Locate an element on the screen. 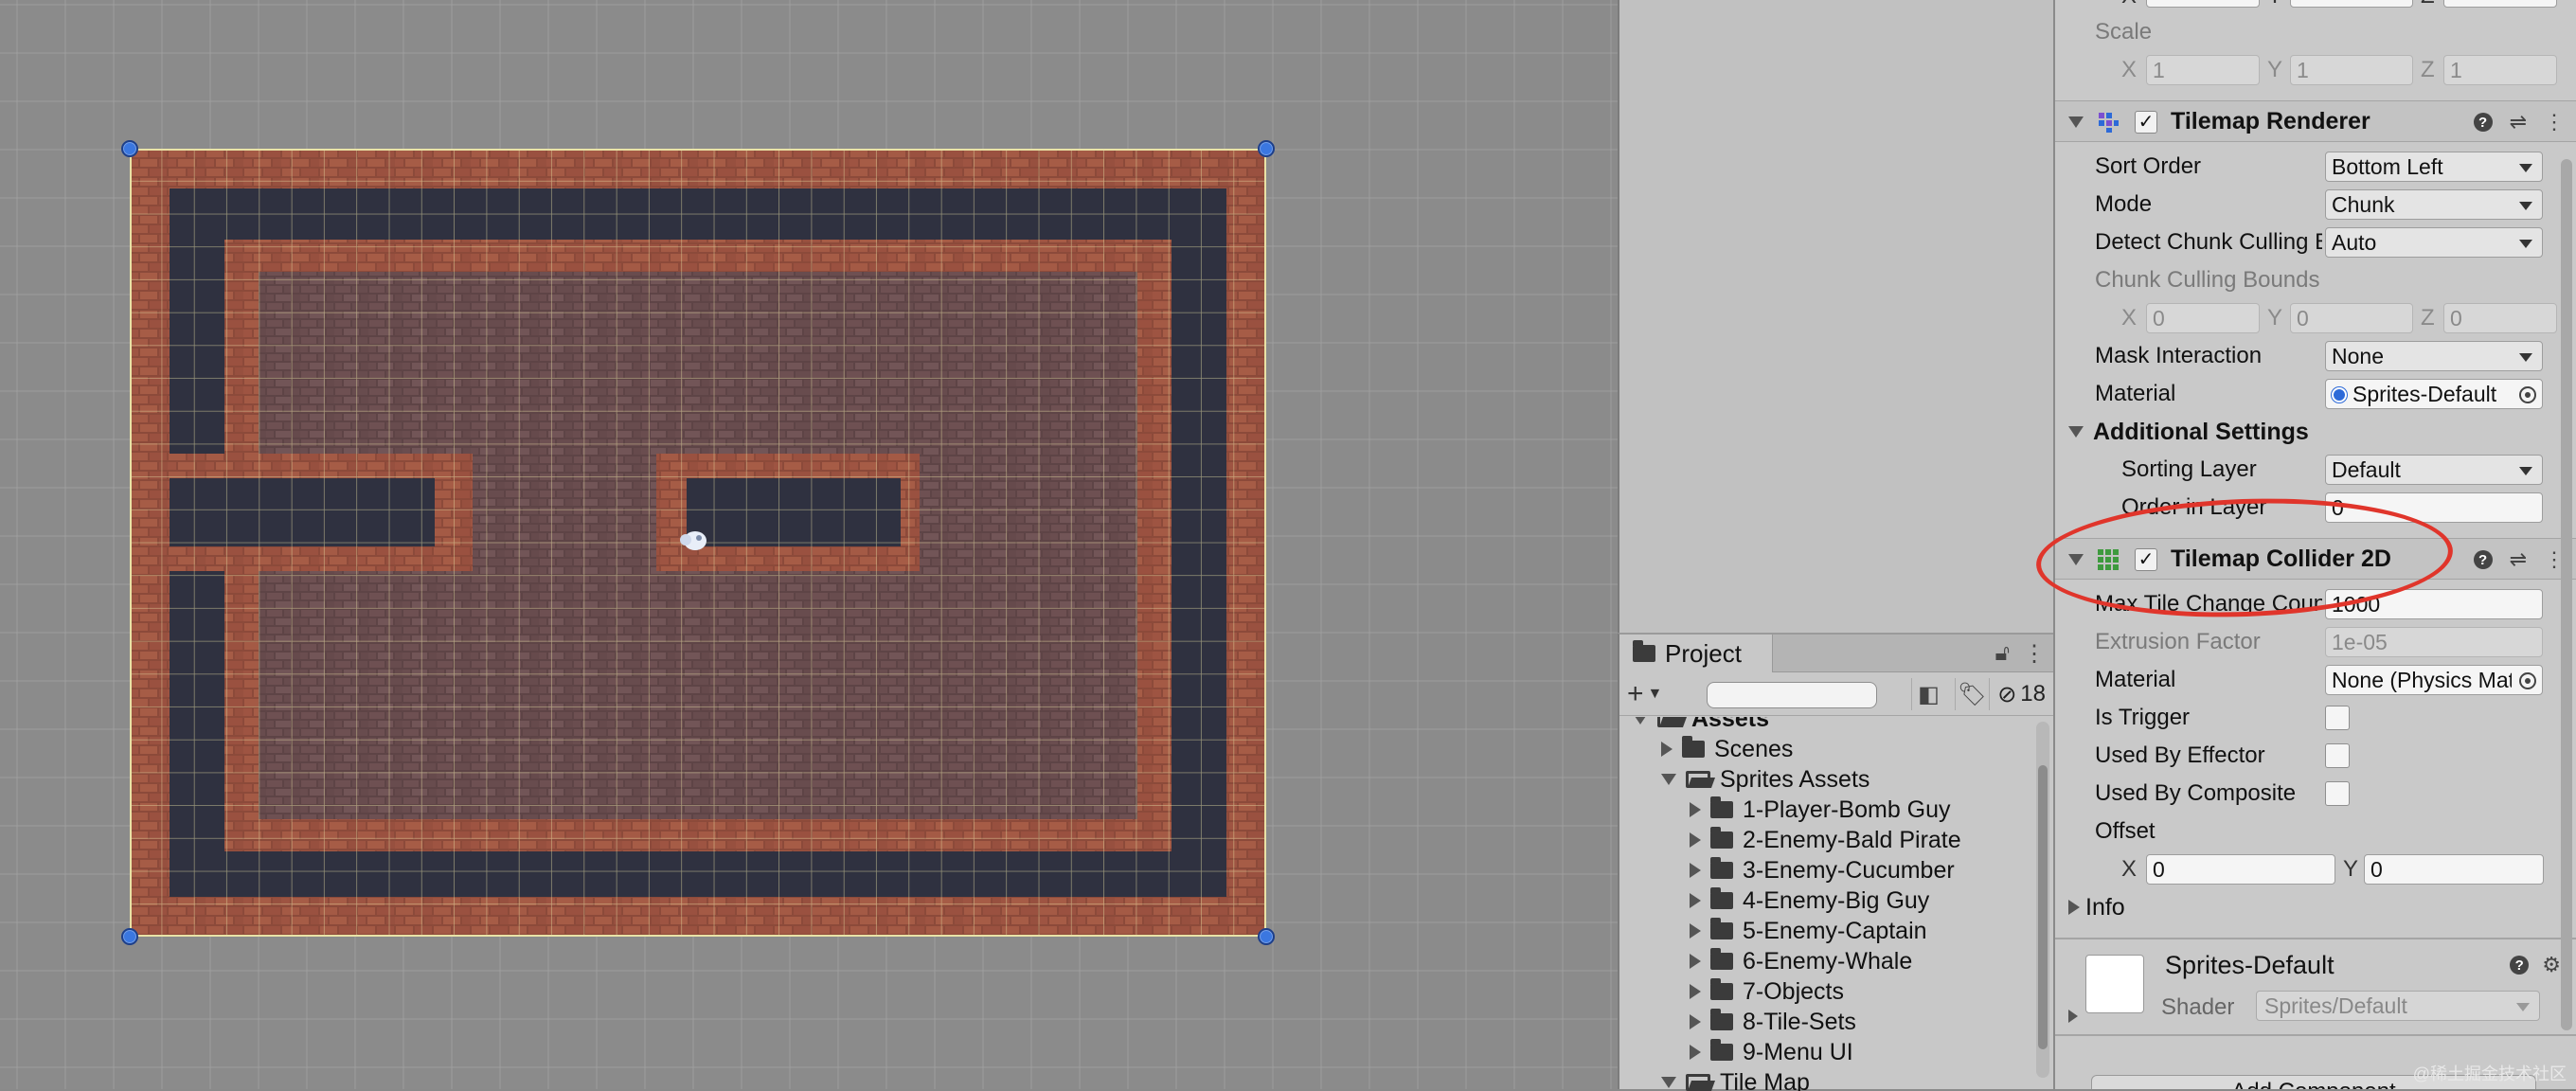  project-tree-item: 6-Enemy-Whale is located at coordinates (1801, 961).